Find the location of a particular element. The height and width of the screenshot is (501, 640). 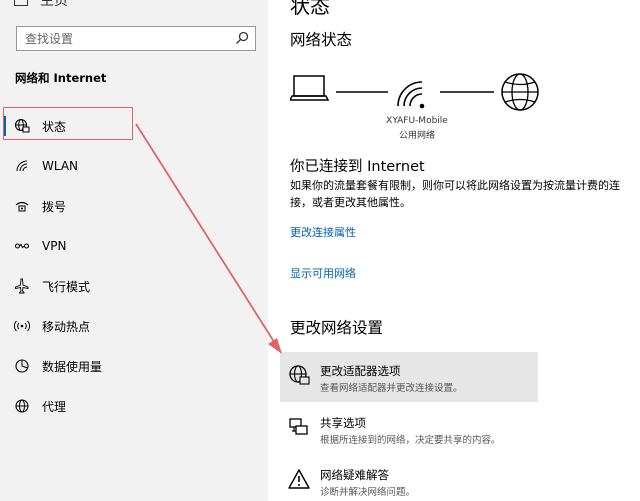

change-network-settings-heading: 更改网络设置 is located at coordinates (337, 328).